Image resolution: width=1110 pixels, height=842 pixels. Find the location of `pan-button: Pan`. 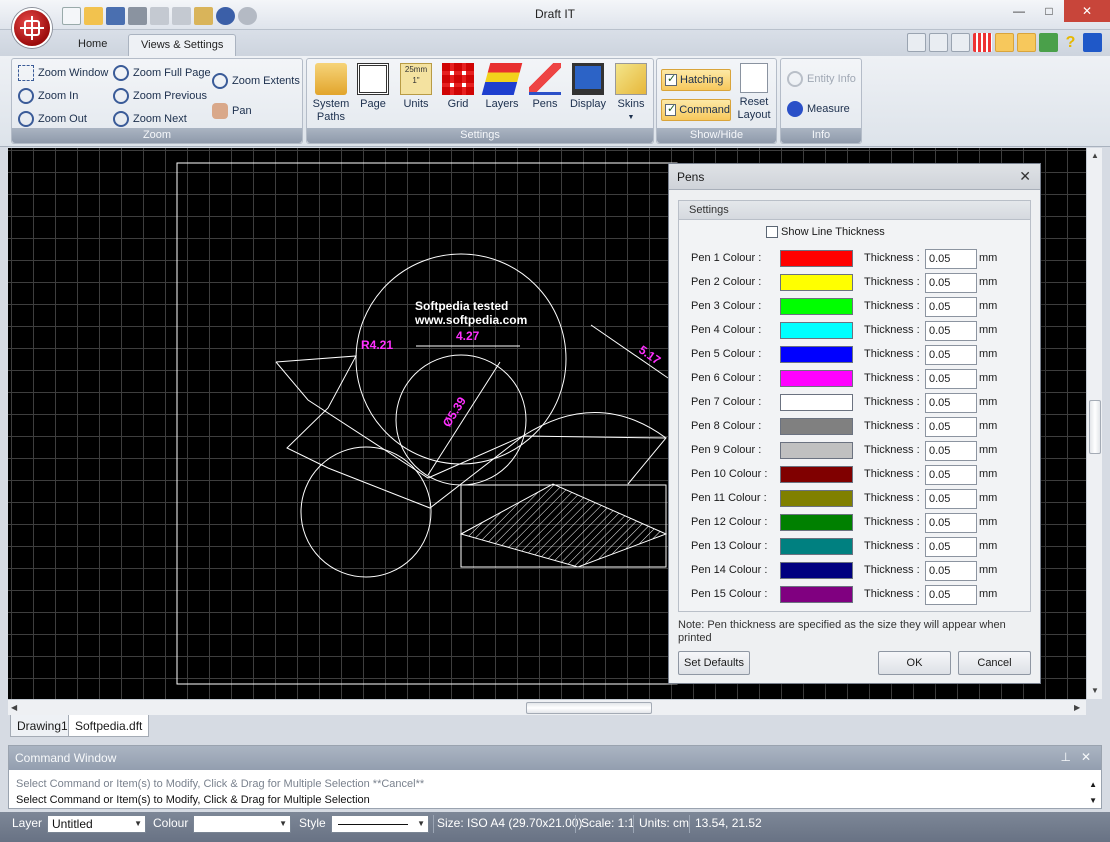

pan-button: Pan is located at coordinates (232, 111).